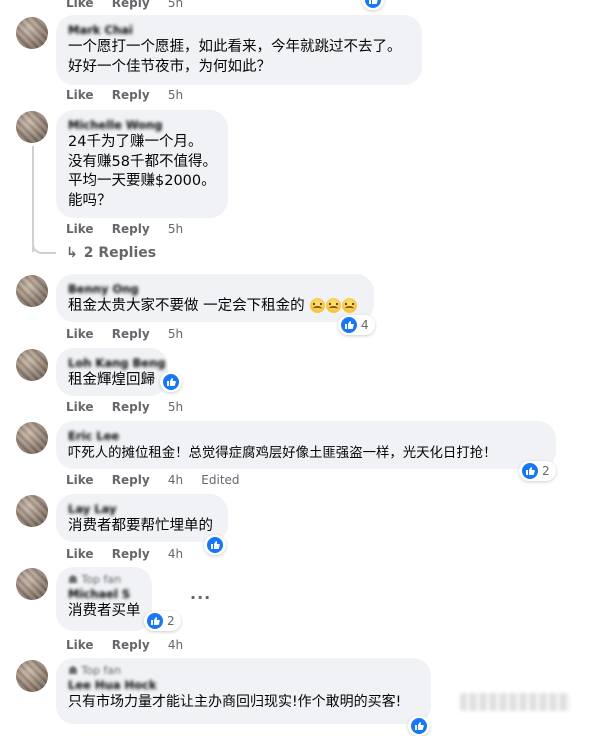 The image size is (591, 736). What do you see at coordinates (235, 47) in the screenshot?
I see `comment-text-line: 一个愿打一个愿捱，如此看来，今年就跳过不去了。` at bounding box center [235, 47].